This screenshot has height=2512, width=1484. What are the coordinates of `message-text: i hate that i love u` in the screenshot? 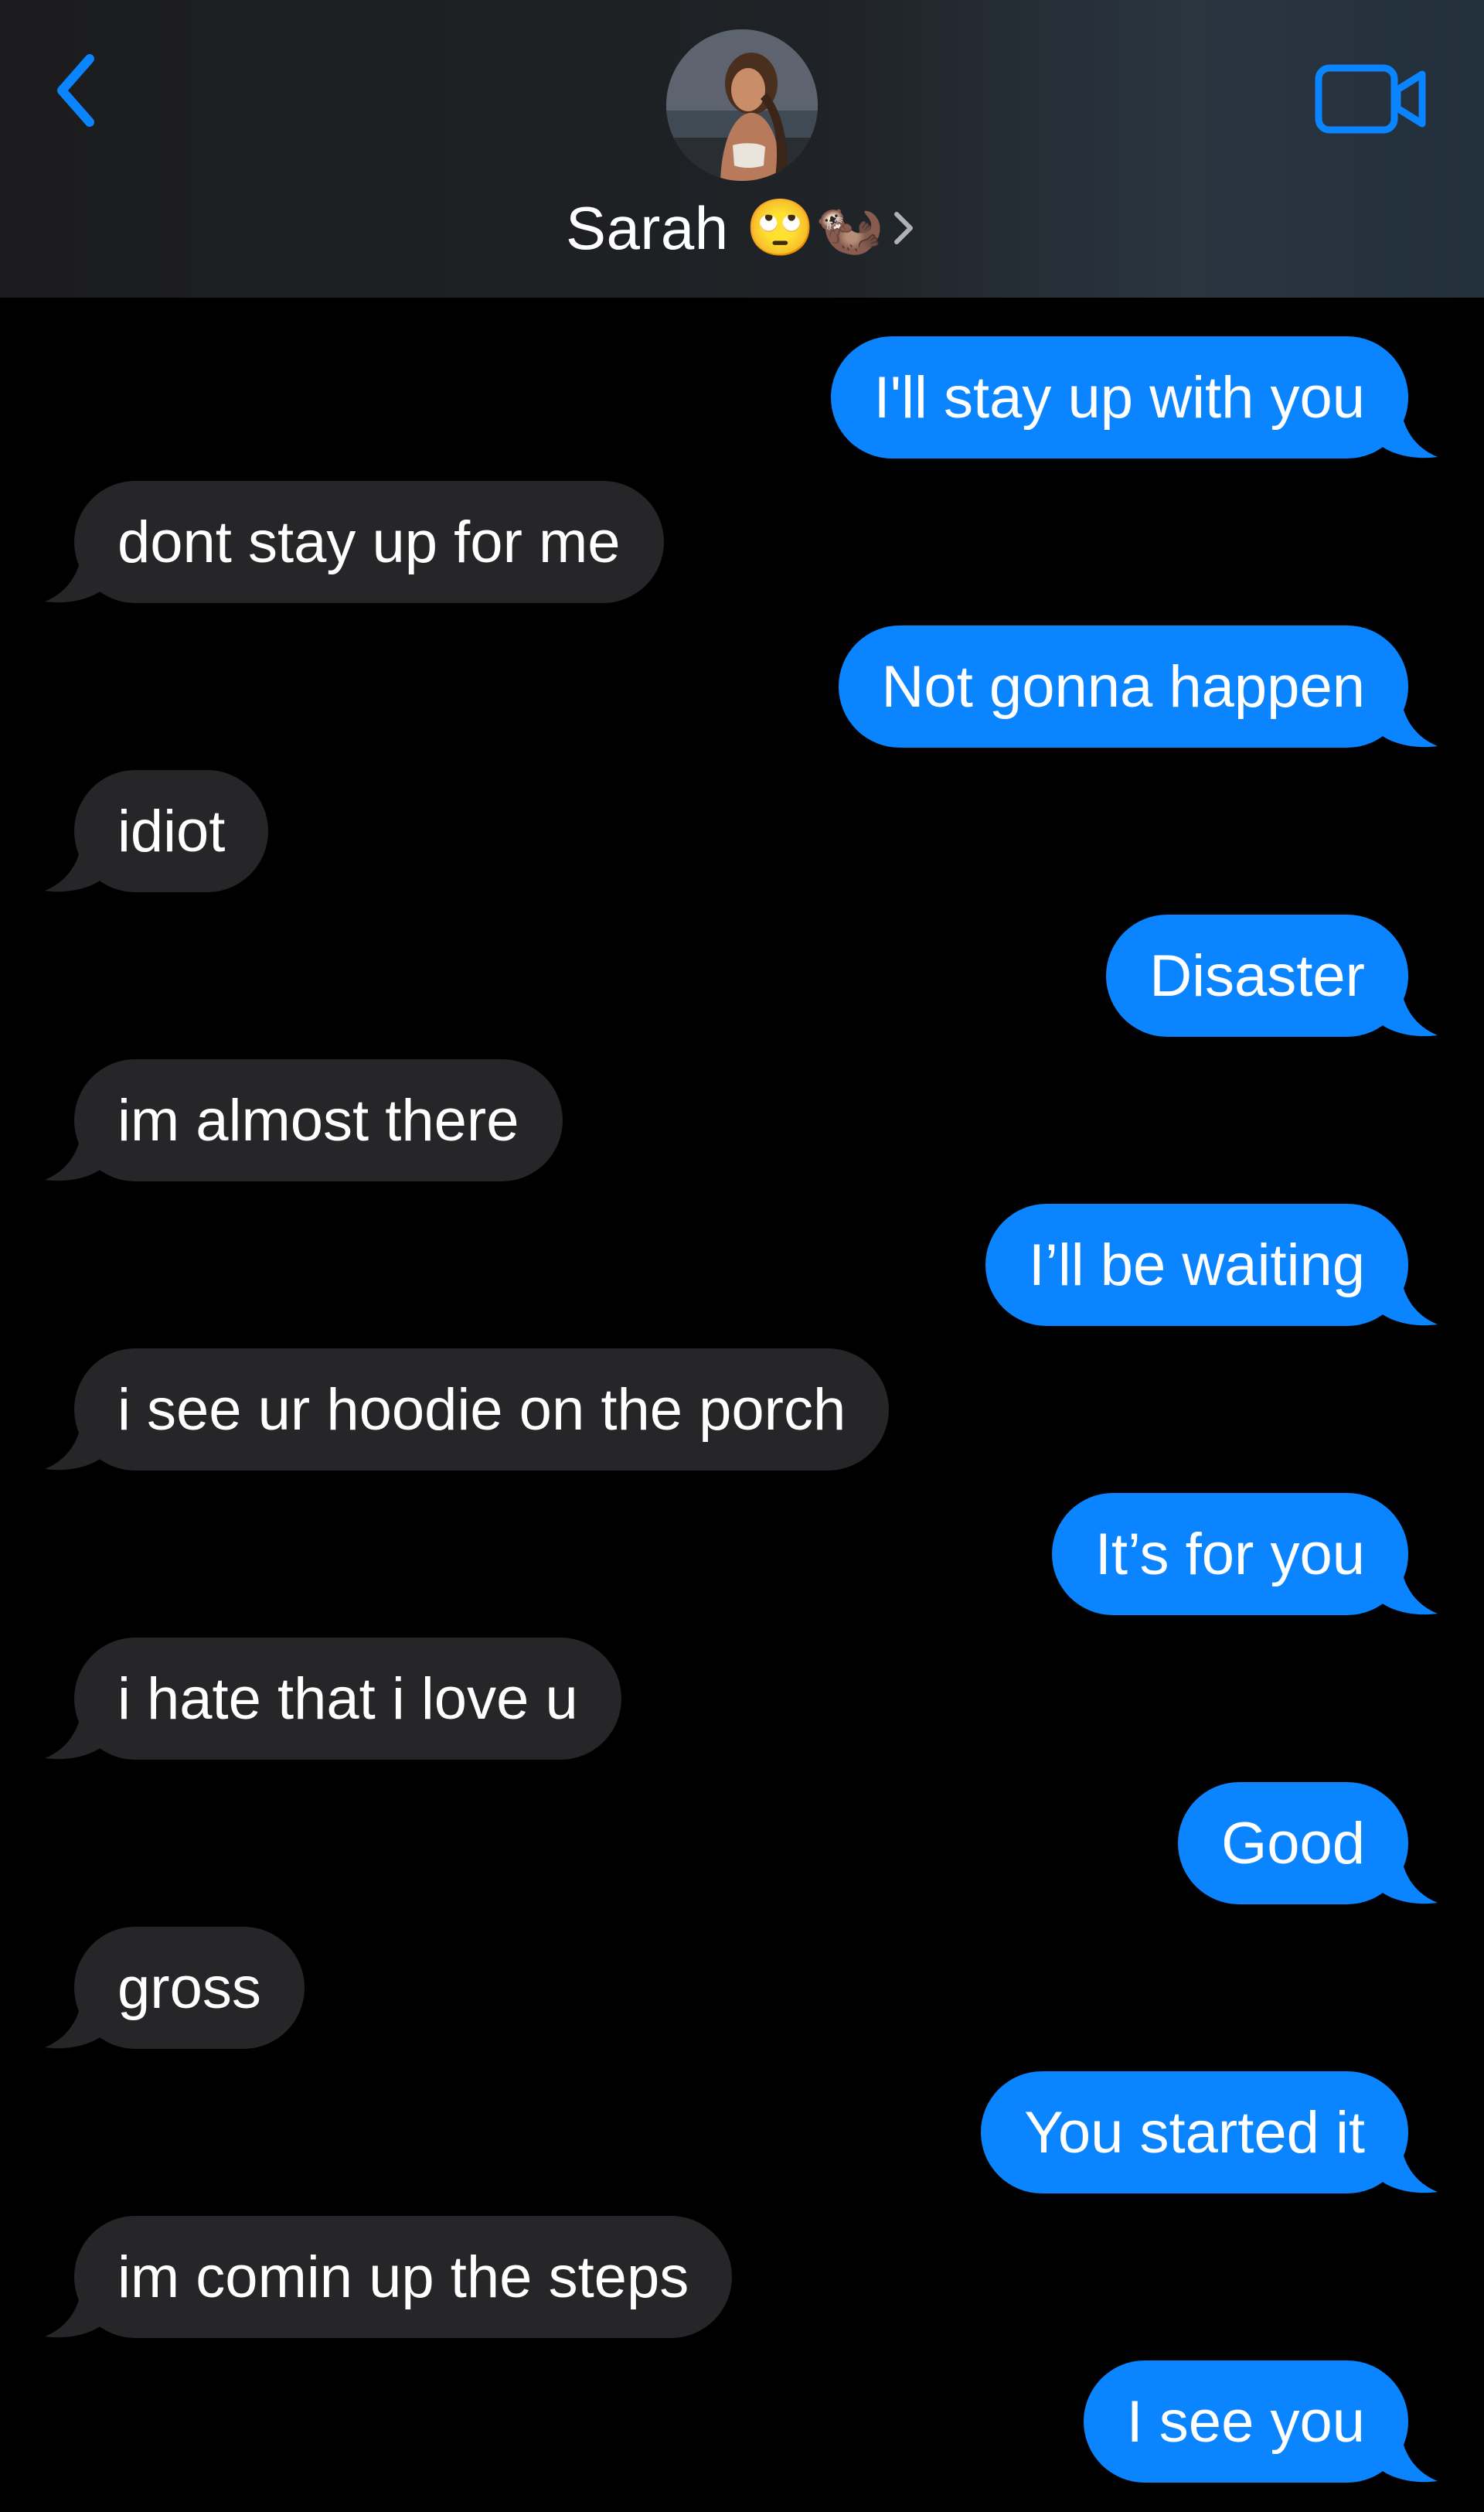 It's located at (347, 1698).